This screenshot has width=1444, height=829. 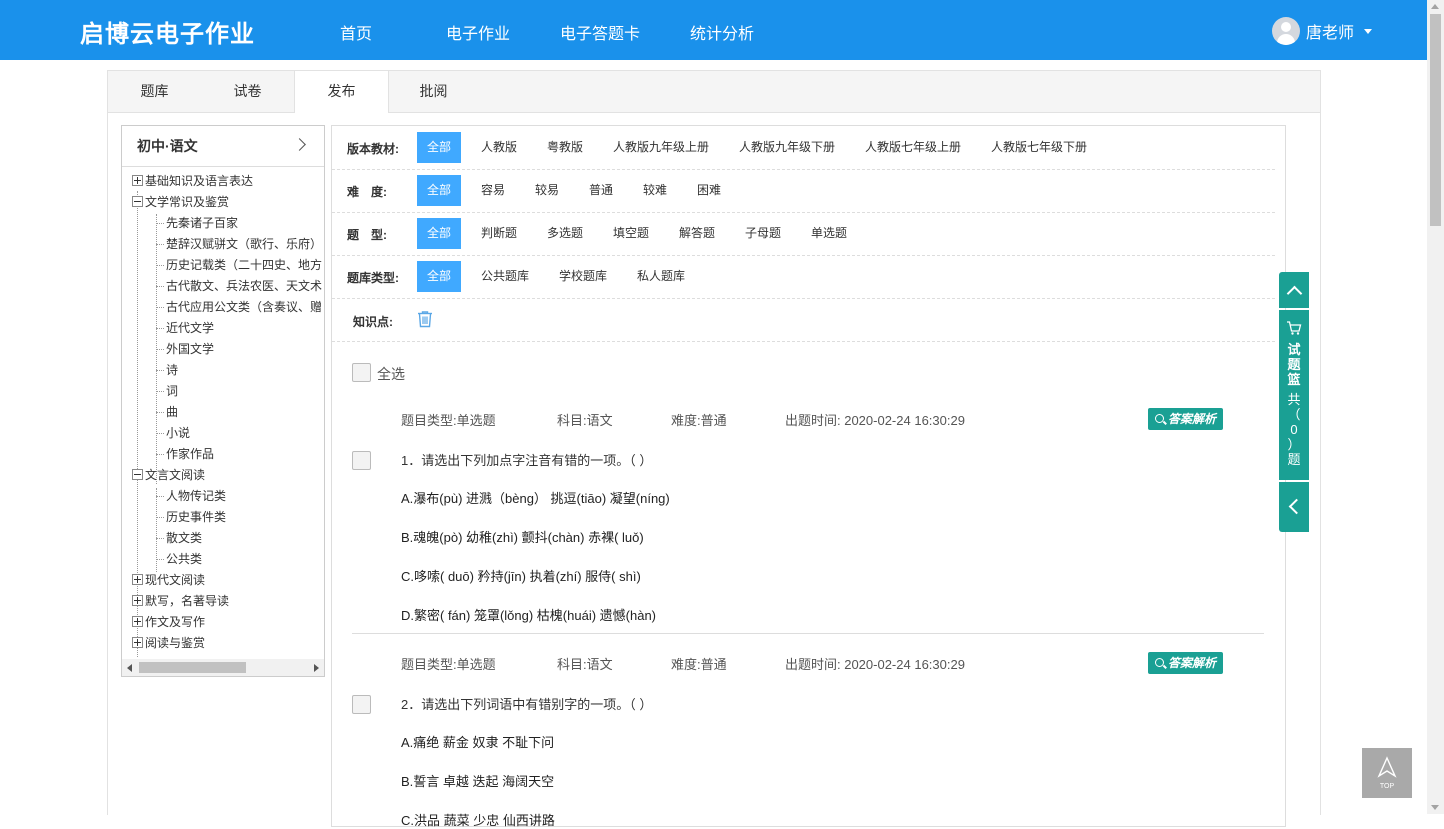 I want to click on scroll-left-icon, so click(x=129, y=668).